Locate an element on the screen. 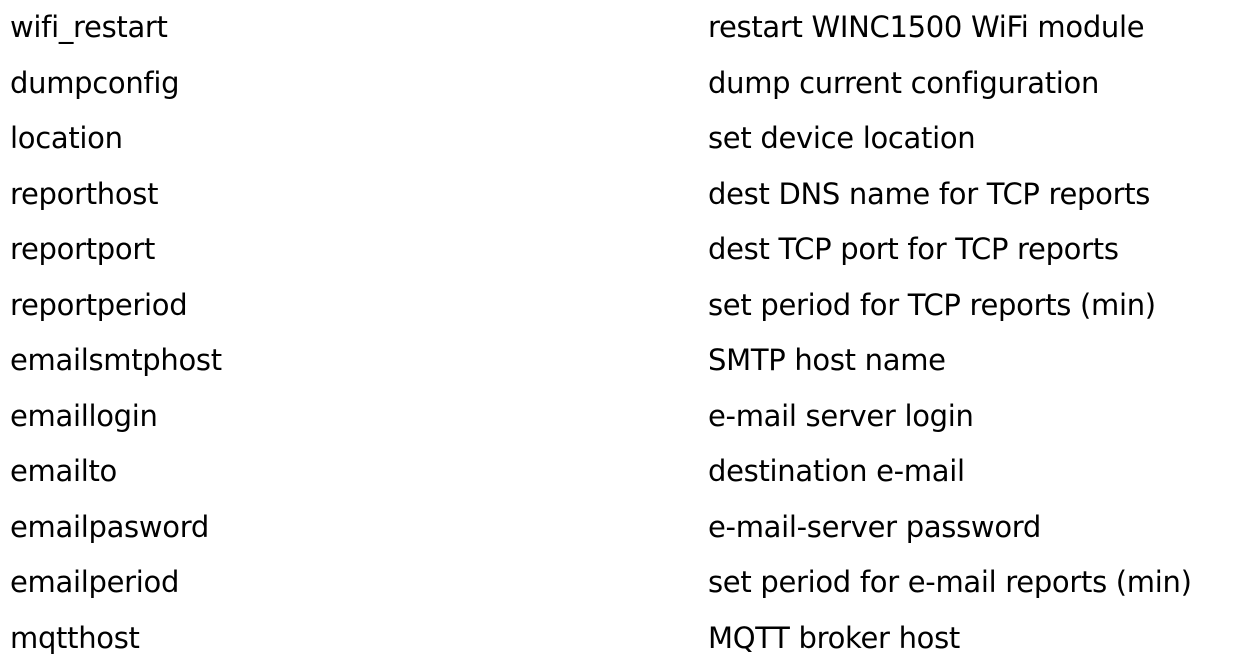 The width and height of the screenshot is (1255, 666). command-name: reportperiod is located at coordinates (354, 306).